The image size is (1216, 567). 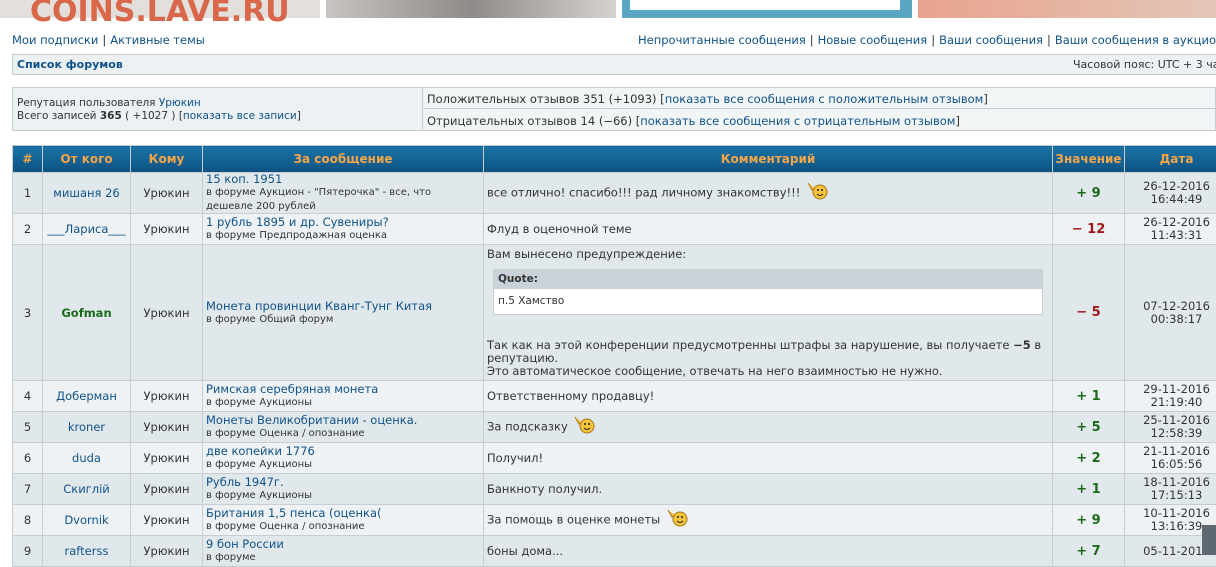 What do you see at coordinates (1177, 199) in the screenshot?
I see `rating-time: 16:44:49` at bounding box center [1177, 199].